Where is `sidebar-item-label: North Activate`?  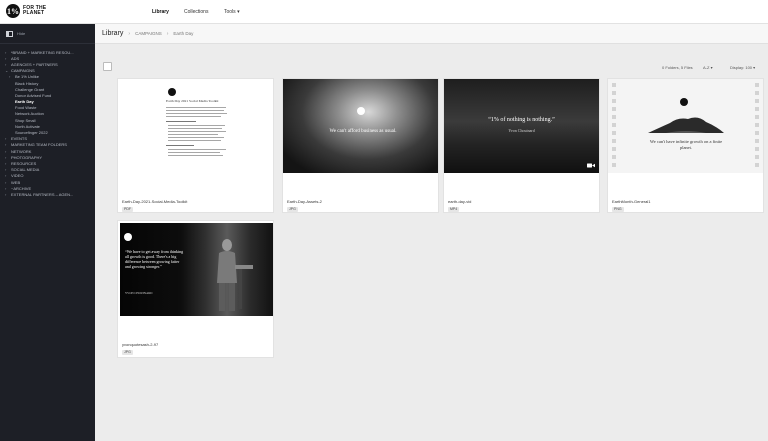 sidebar-item-label: North Activate is located at coordinates (27, 126).